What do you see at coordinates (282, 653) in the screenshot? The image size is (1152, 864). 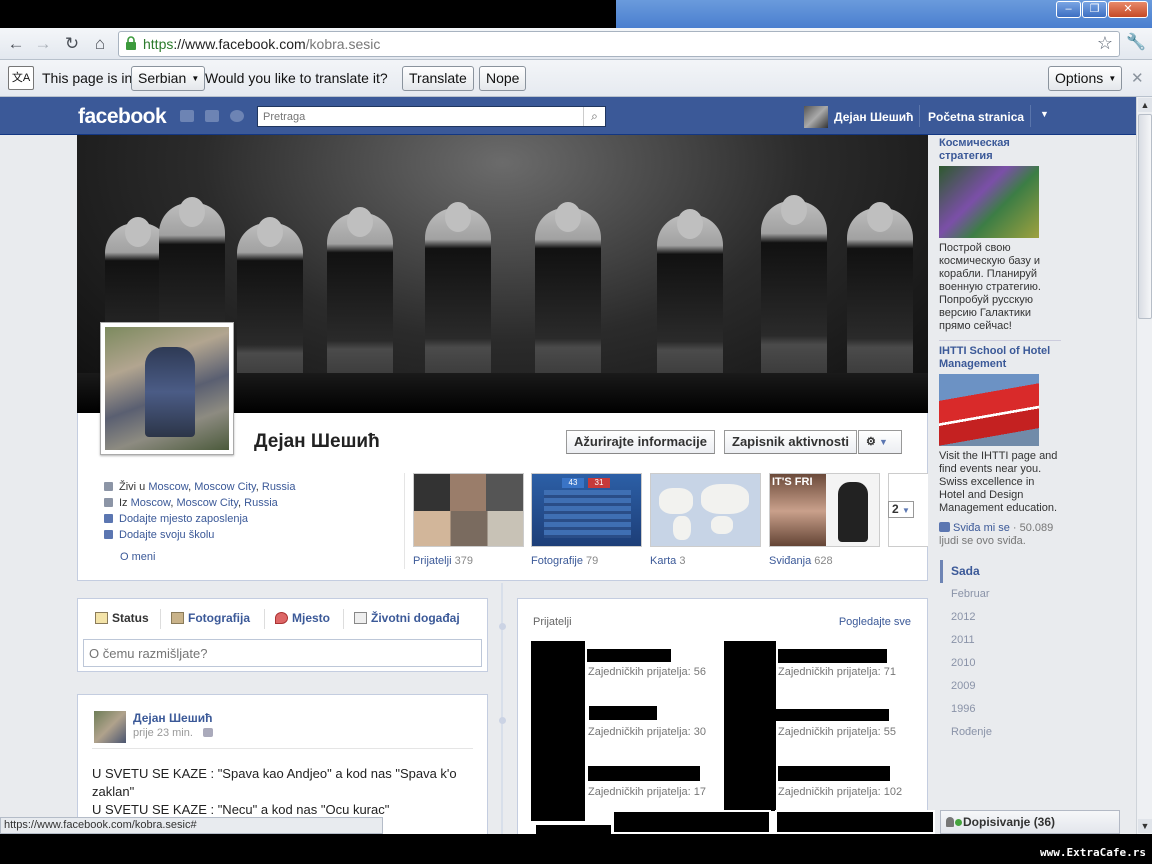 I see `status-input` at bounding box center [282, 653].